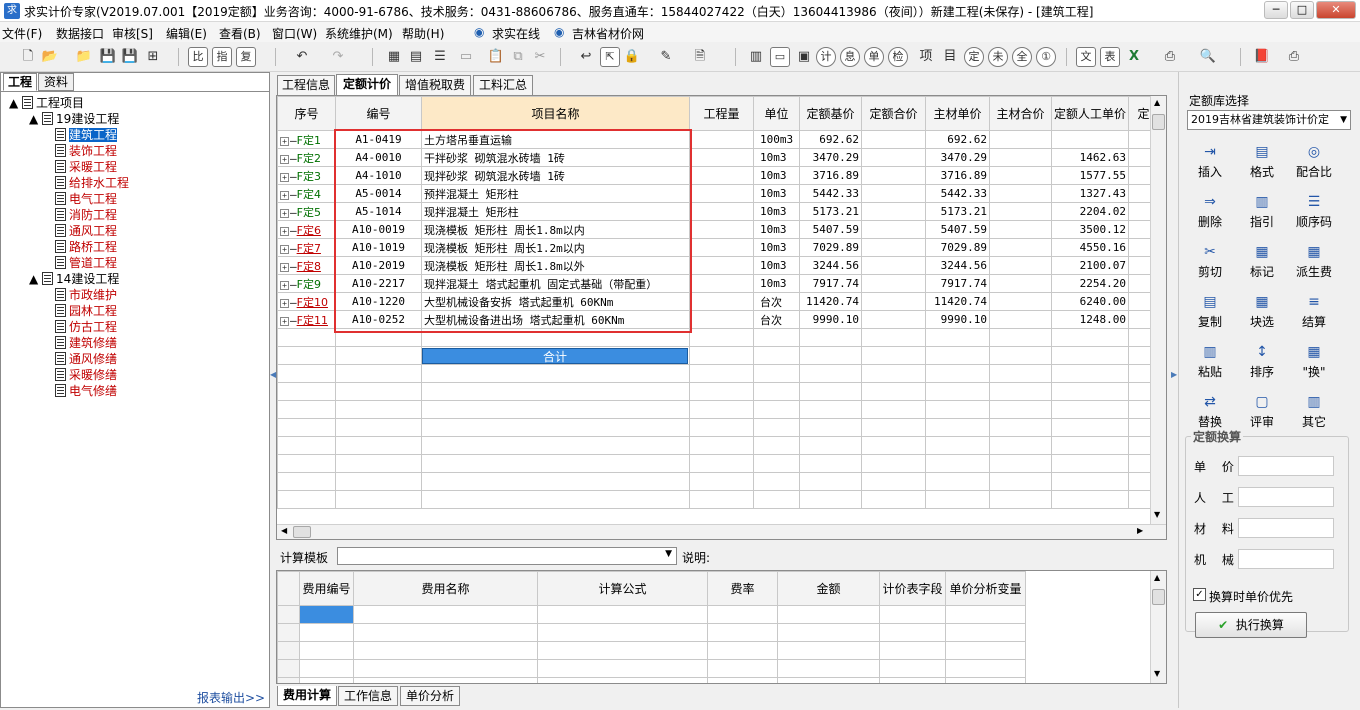 This screenshot has width=1360, height=710. What do you see at coordinates (985, 588) in the screenshot?
I see `fee-column-header: 单价分析变量` at bounding box center [985, 588].